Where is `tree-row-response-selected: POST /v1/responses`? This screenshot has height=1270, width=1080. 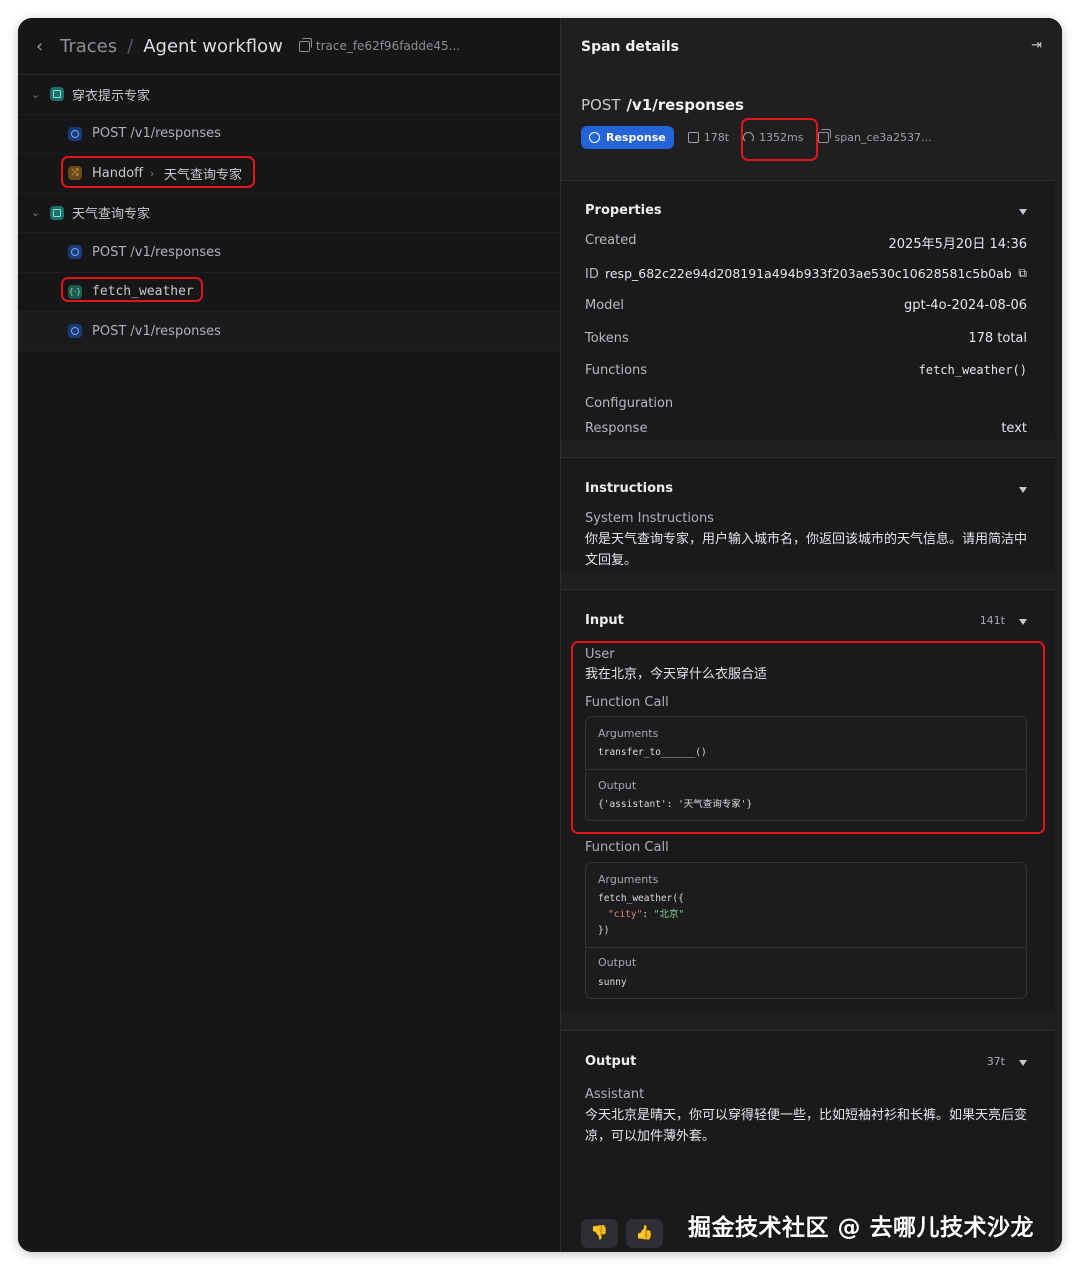 tree-row-response-selected: POST /v1/responses is located at coordinates (289, 332).